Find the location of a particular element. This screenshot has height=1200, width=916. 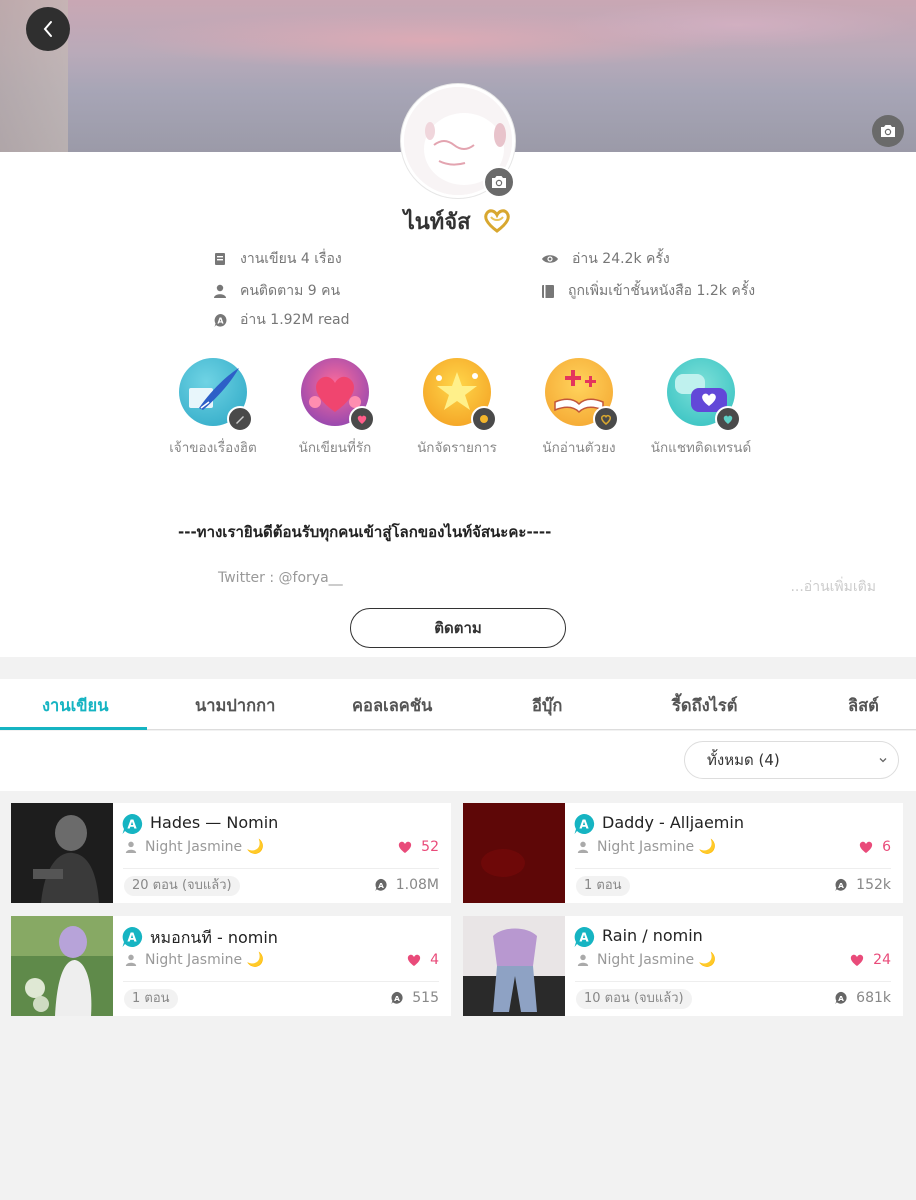

eye-icon is located at coordinates (550, 259).